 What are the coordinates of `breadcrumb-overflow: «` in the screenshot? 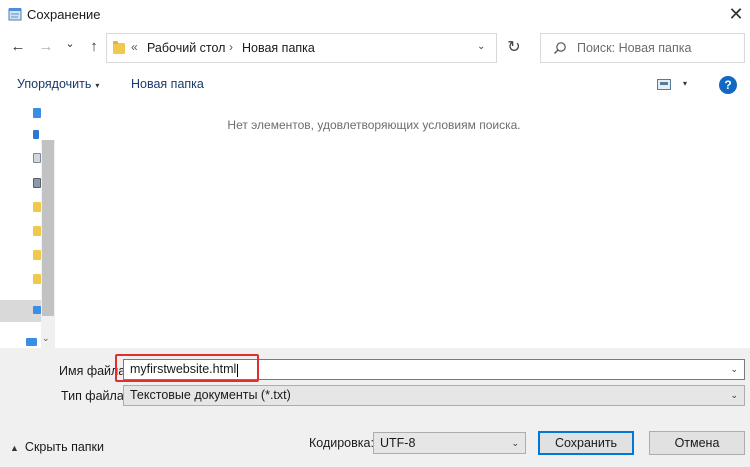 It's located at (134, 47).